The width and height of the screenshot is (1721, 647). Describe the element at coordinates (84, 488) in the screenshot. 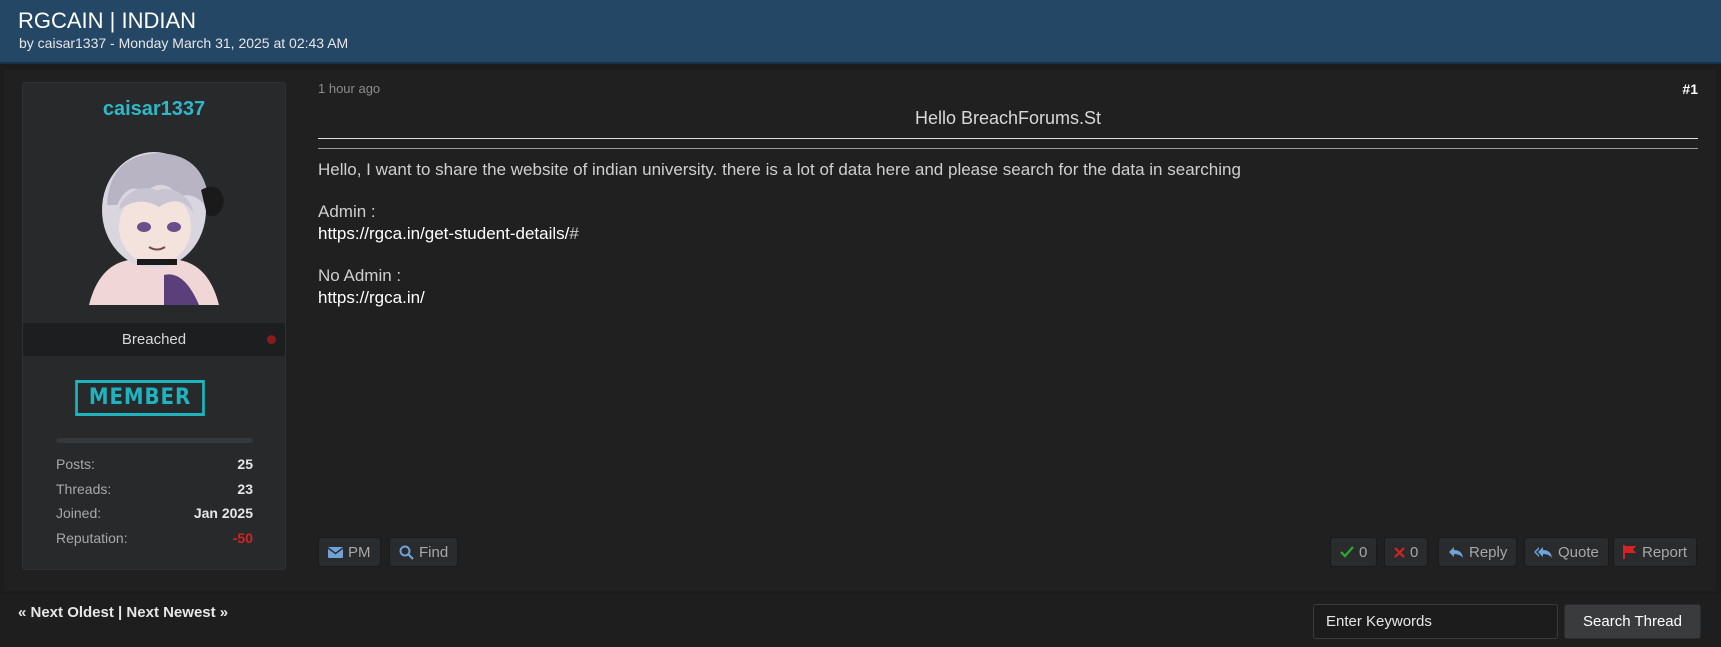

I see `stat-label: Threads:` at that location.